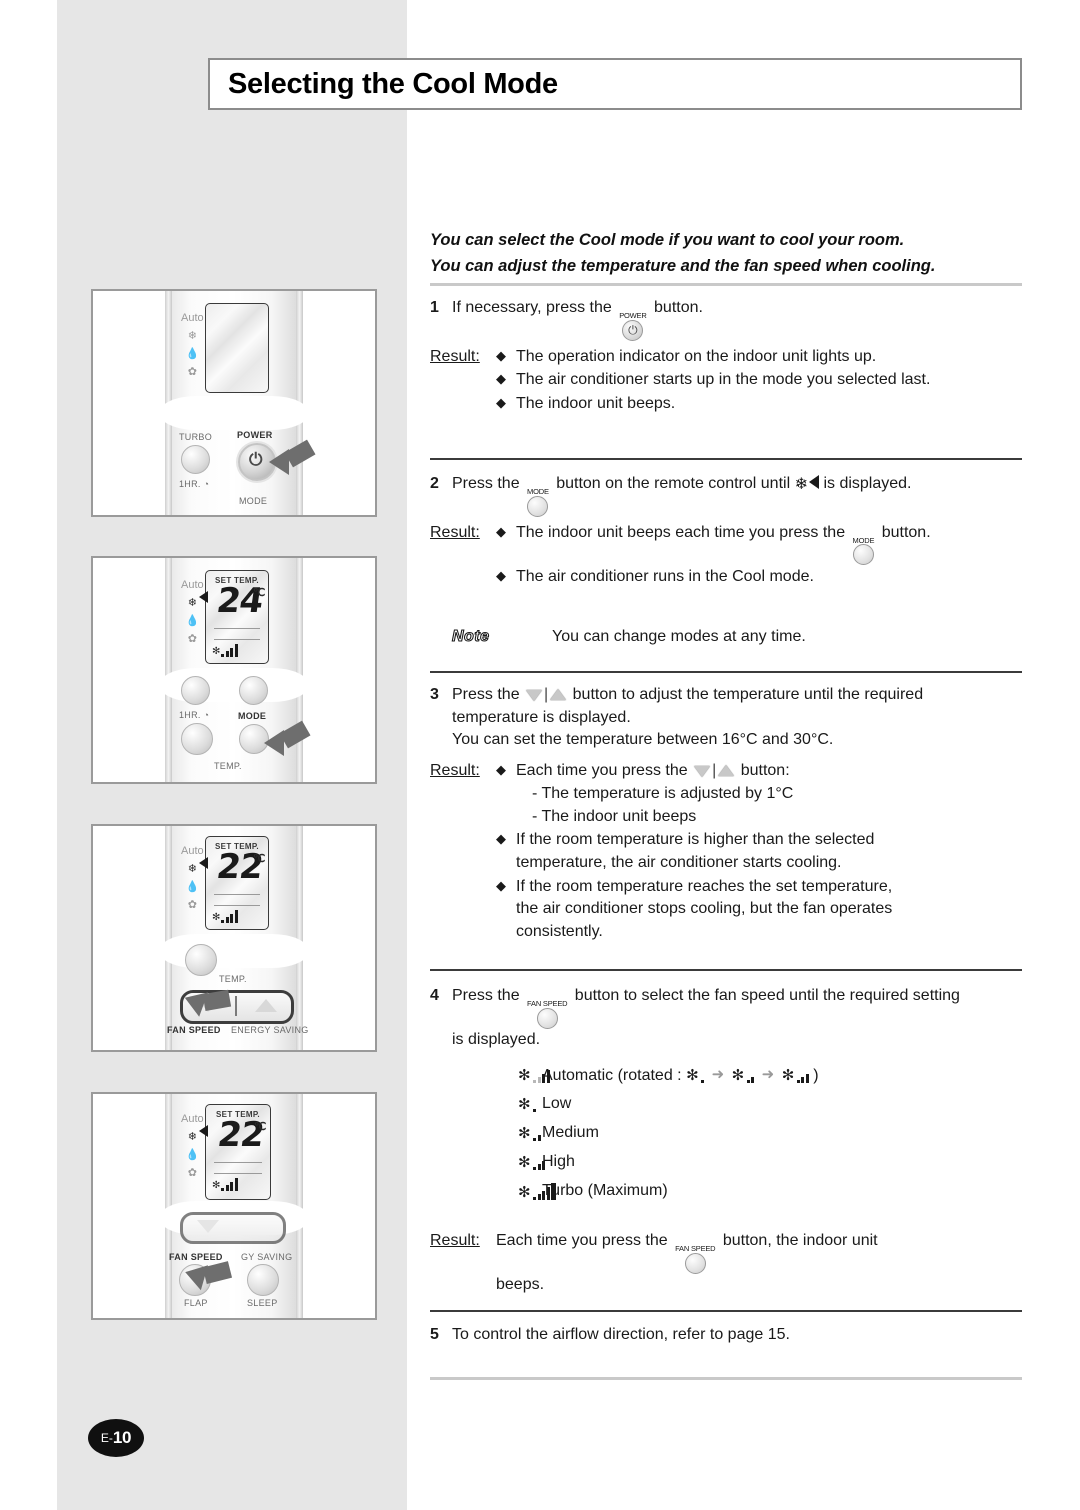 The image size is (1080, 1510). I want to click on note-text: You can change modes at any time., so click(679, 636).